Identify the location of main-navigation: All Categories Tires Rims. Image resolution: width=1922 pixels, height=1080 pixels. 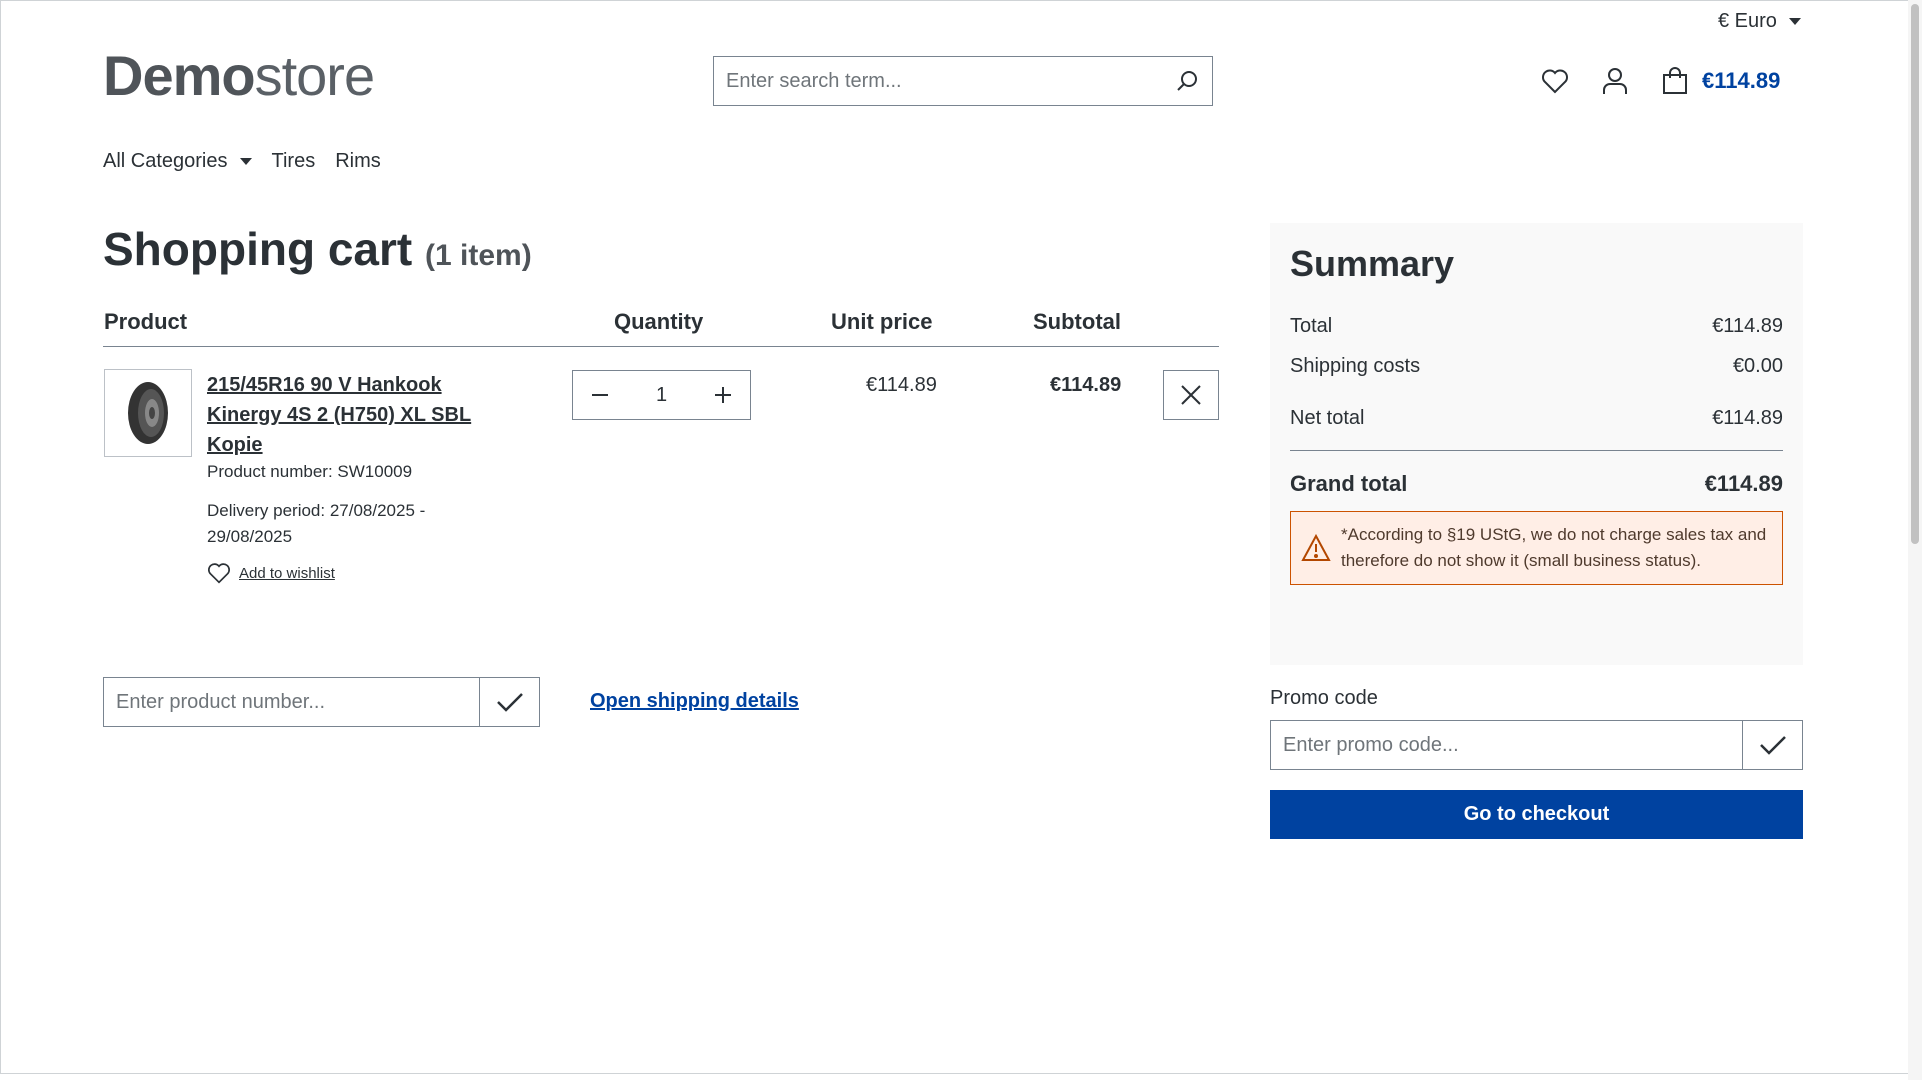
(242, 161).